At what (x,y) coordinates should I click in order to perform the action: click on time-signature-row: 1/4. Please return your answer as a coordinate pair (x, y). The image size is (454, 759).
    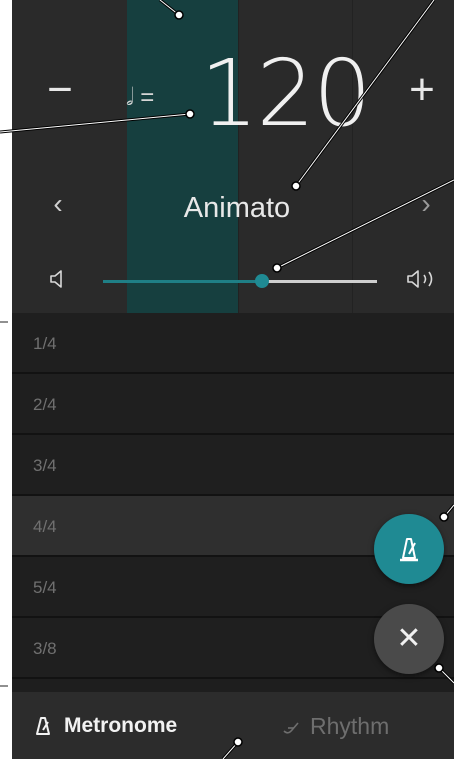
    Looking at the image, I should click on (233, 343).